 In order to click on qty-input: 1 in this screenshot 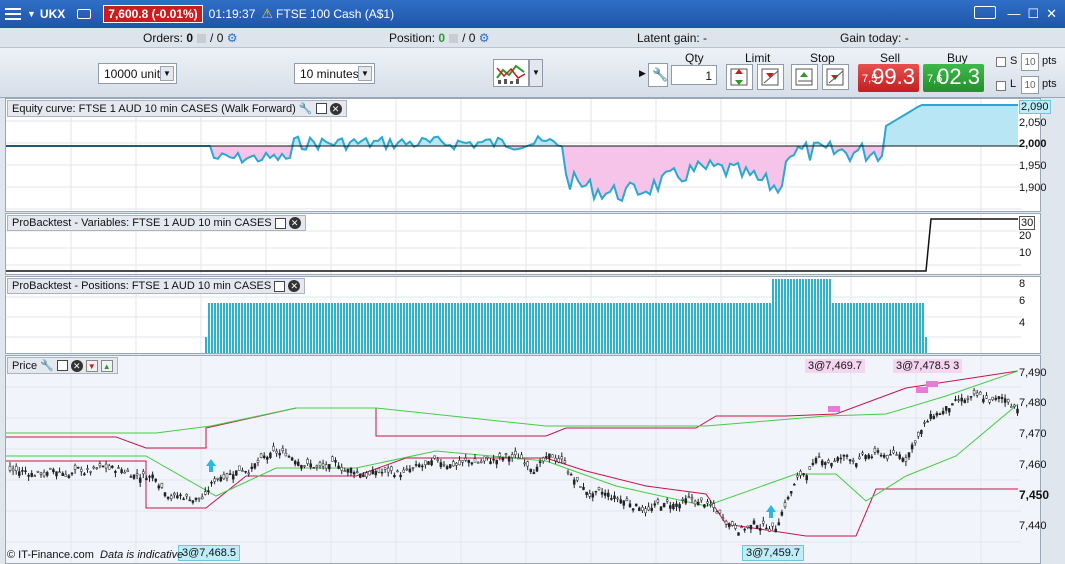, I will do `click(694, 75)`.